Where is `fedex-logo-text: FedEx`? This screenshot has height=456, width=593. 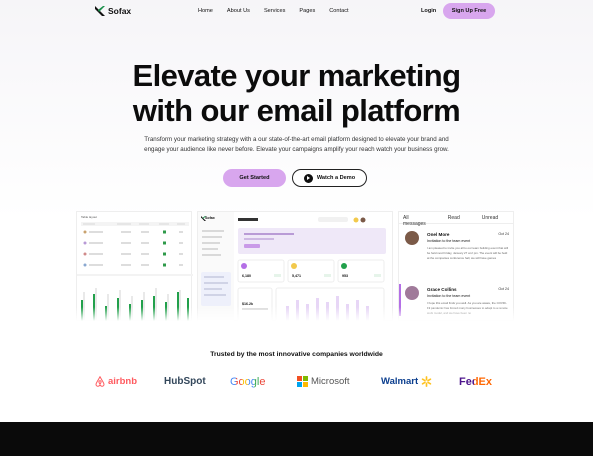 fedex-logo-text: FedEx is located at coordinates (476, 382).